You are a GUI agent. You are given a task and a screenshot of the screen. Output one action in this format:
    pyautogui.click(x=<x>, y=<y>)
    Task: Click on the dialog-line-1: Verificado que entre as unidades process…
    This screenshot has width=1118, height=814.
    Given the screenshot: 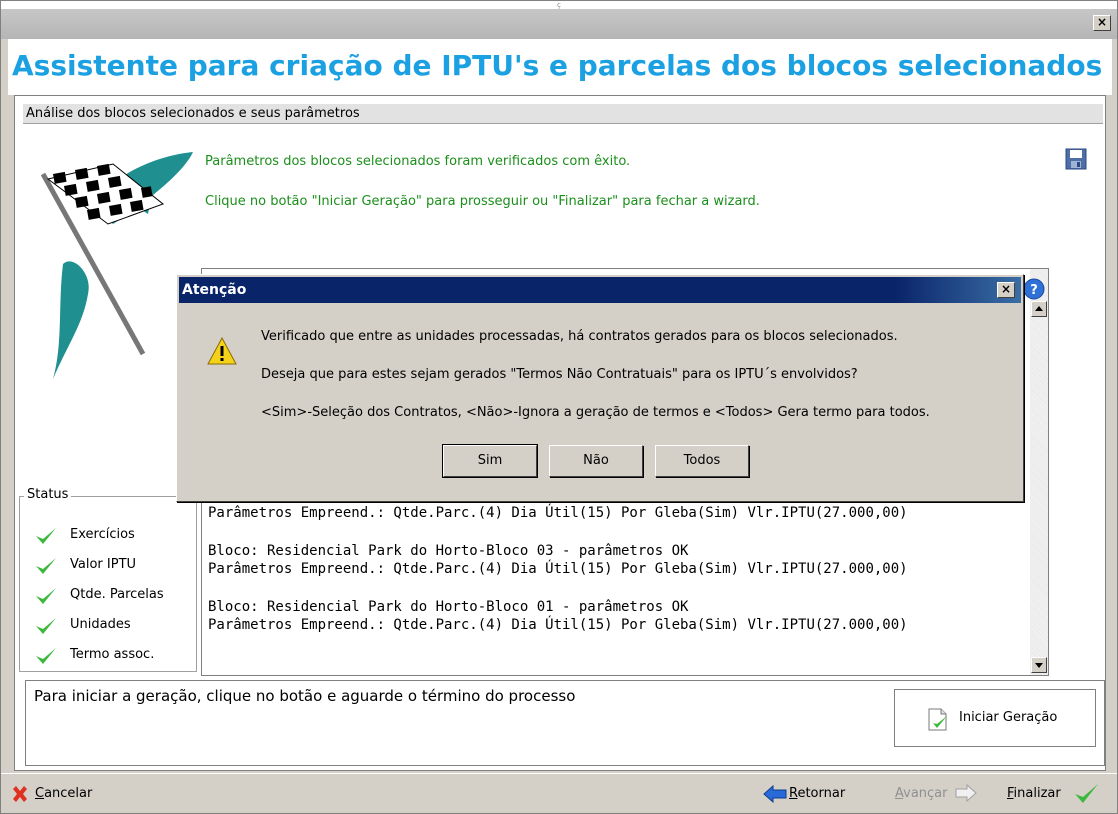 What is the action you would take?
    pyautogui.click(x=579, y=336)
    